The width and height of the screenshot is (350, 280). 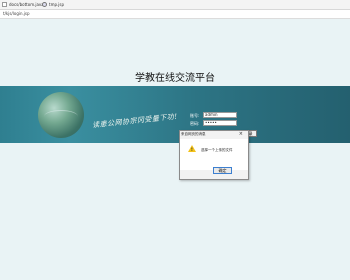 What do you see at coordinates (222, 170) in the screenshot?
I see `ok-button: 确定` at bounding box center [222, 170].